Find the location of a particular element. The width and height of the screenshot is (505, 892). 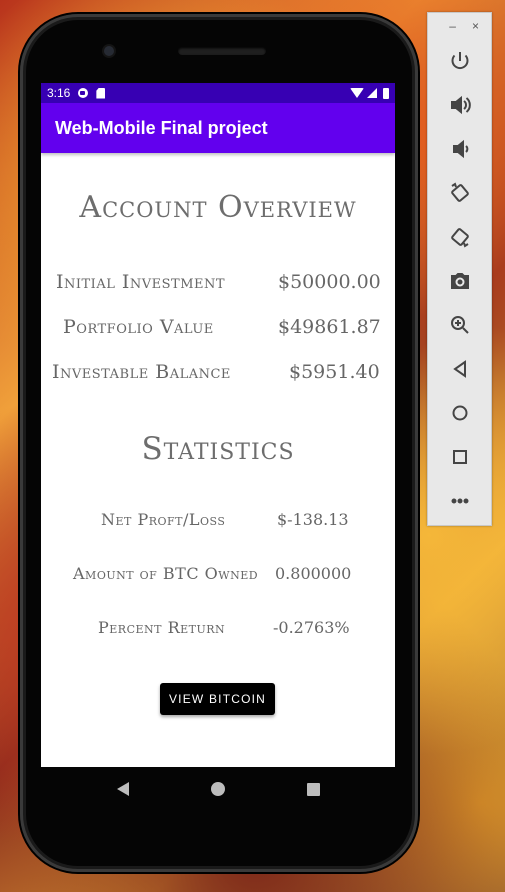

android-nav-bar is located at coordinates (218, 789).